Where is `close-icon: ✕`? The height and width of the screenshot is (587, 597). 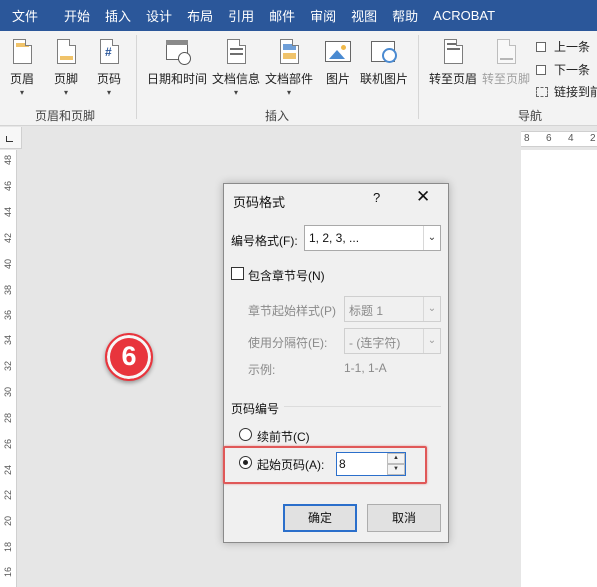 close-icon: ✕ is located at coordinates (423, 197).